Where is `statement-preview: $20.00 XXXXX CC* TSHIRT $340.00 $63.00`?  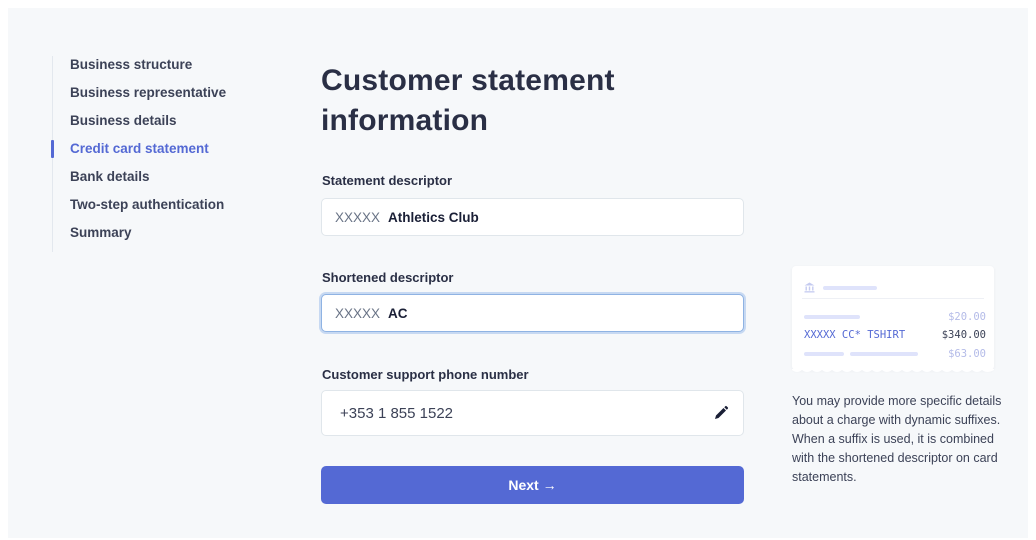
statement-preview: $20.00 XXXXX CC* TSHIRT $340.00 $63.00 is located at coordinates (893, 319).